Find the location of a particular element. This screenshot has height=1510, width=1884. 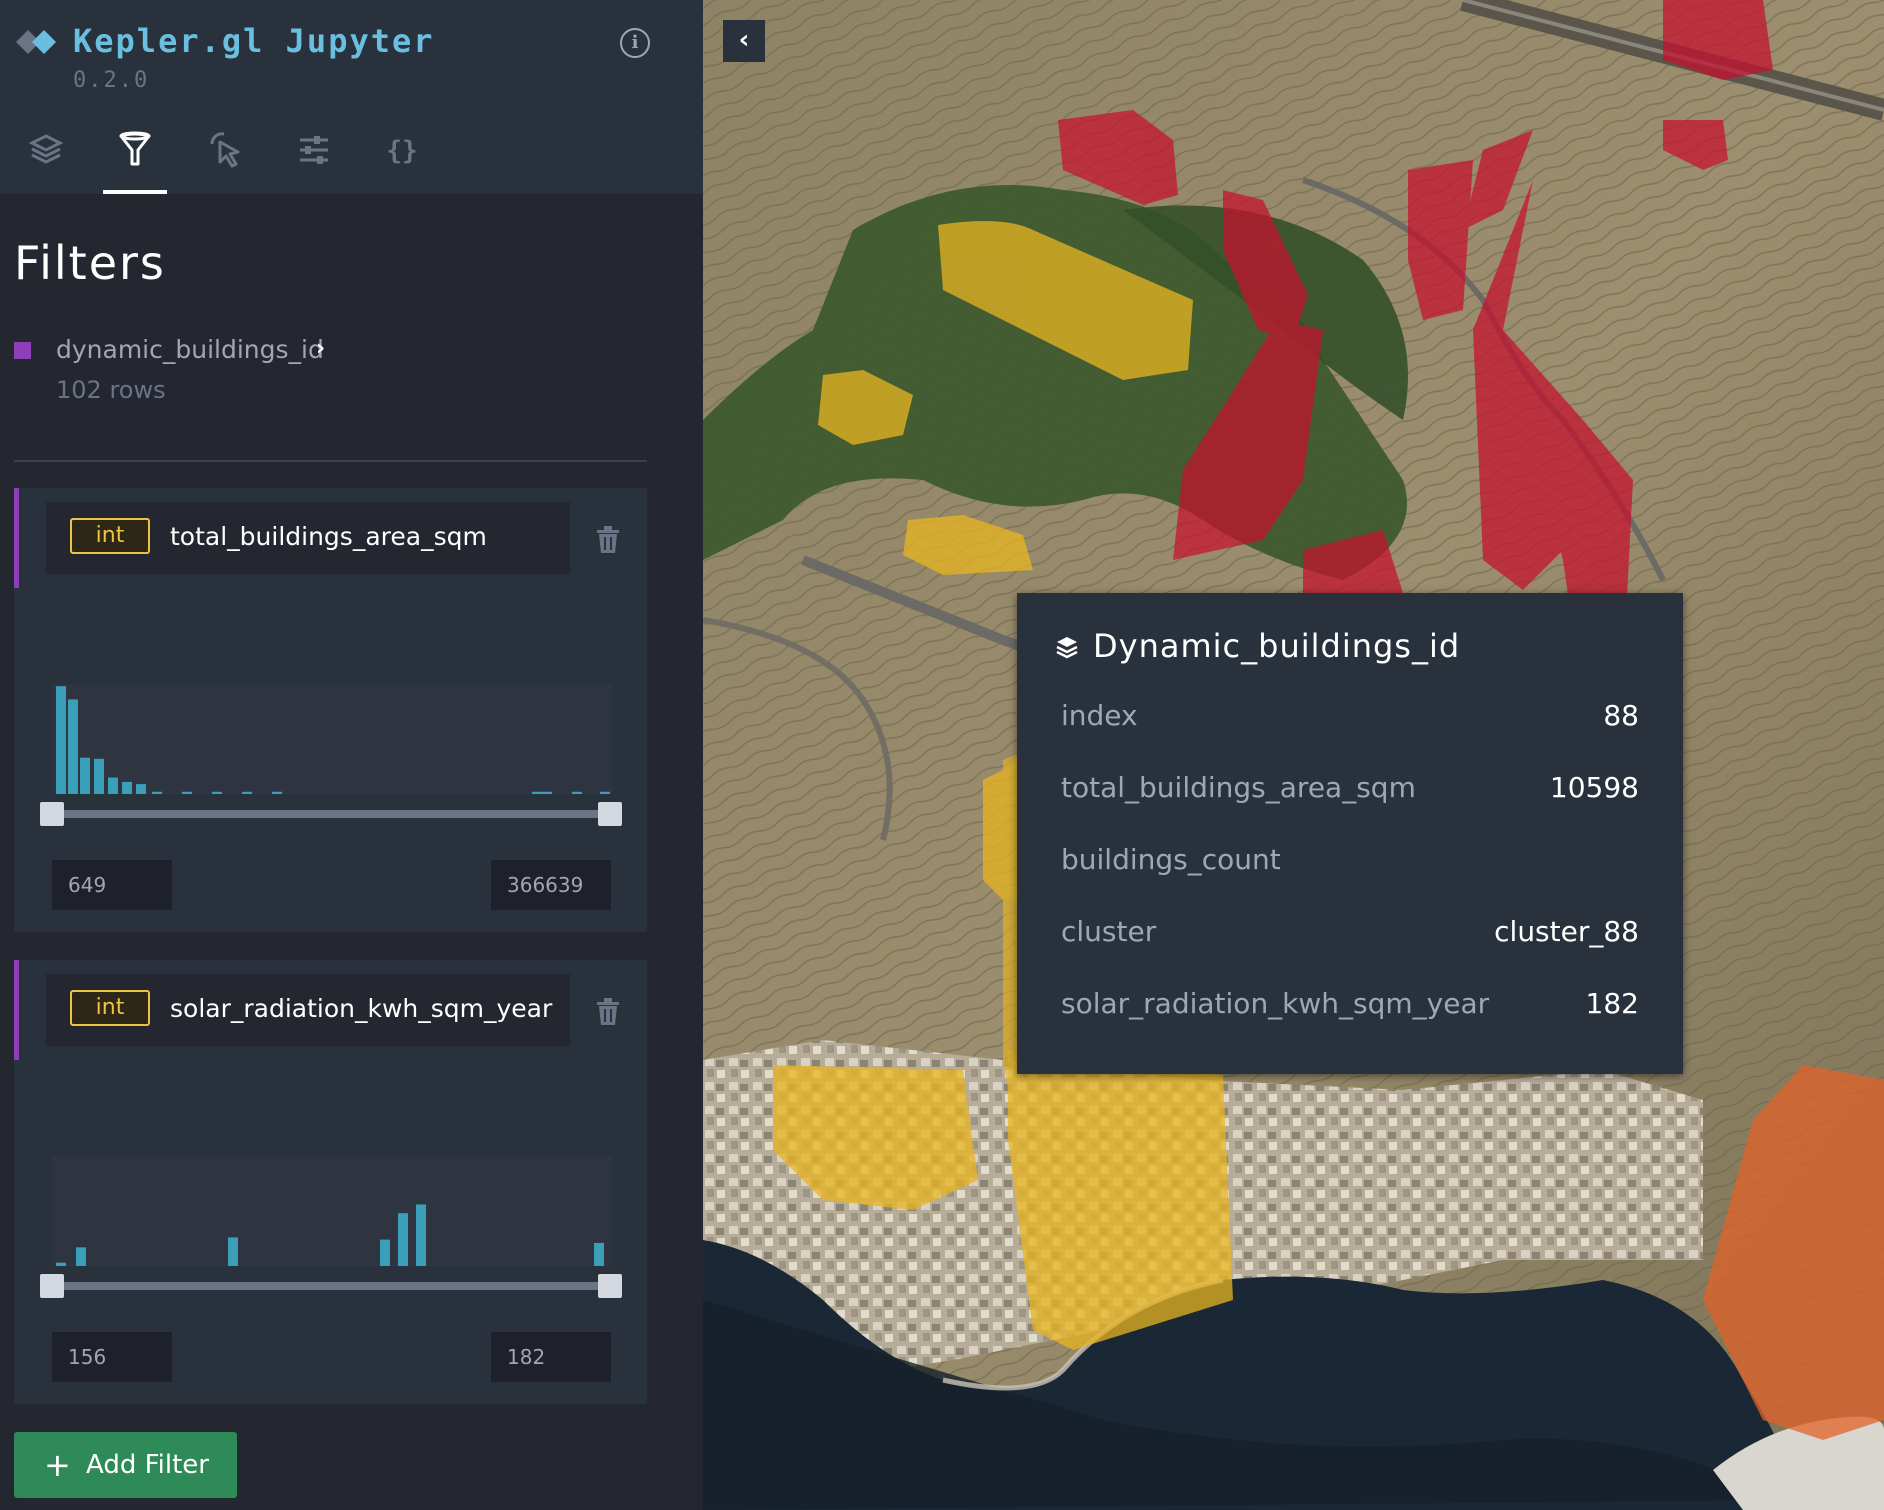

filter-field-selector: int solar_radiation_kwh_sqm_year is located at coordinates (308, 1010).